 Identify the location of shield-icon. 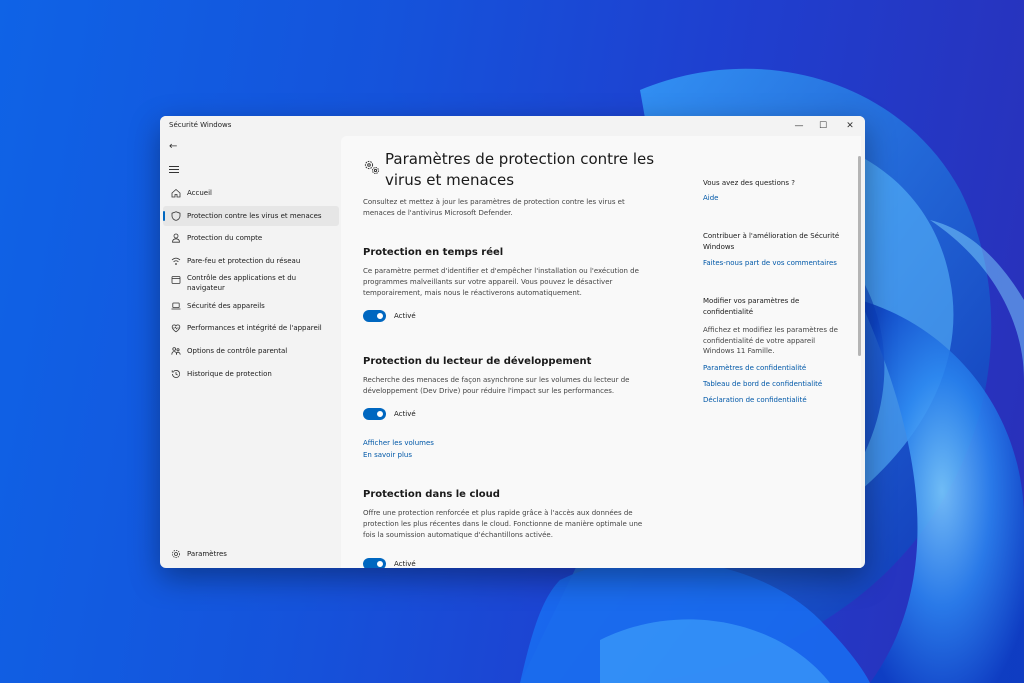
(176, 216).